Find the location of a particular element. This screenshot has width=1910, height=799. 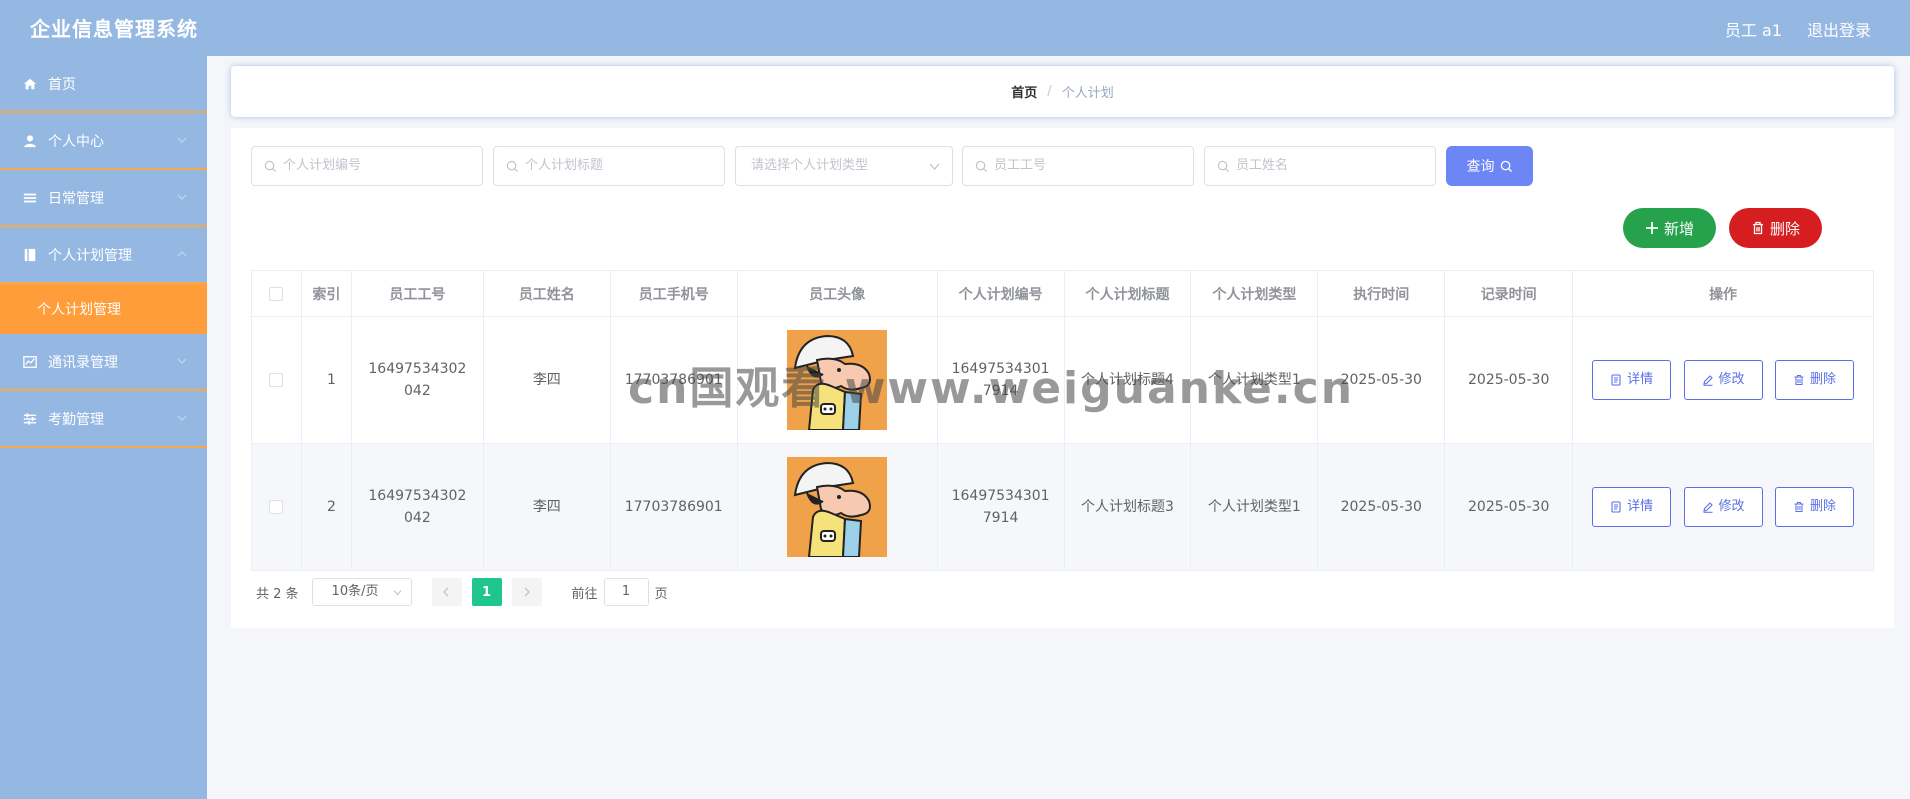

search-placeholder: 个人计划编号 is located at coordinates (322, 165).